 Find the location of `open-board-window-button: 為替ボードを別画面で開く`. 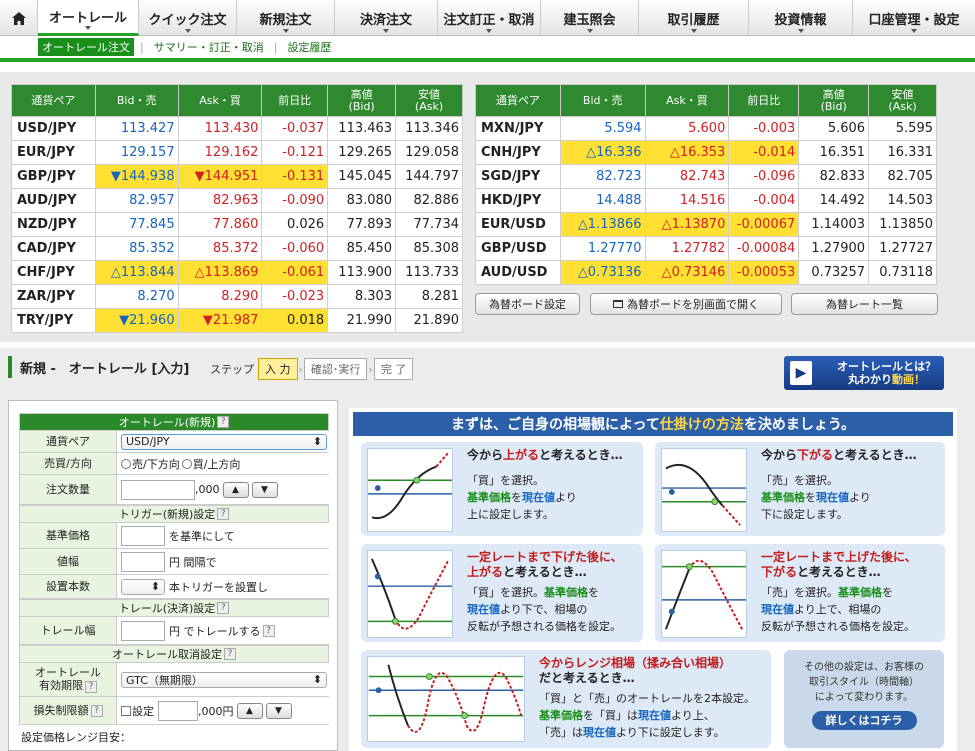

open-board-window-button: 為替ボードを別画面で開く is located at coordinates (686, 304).